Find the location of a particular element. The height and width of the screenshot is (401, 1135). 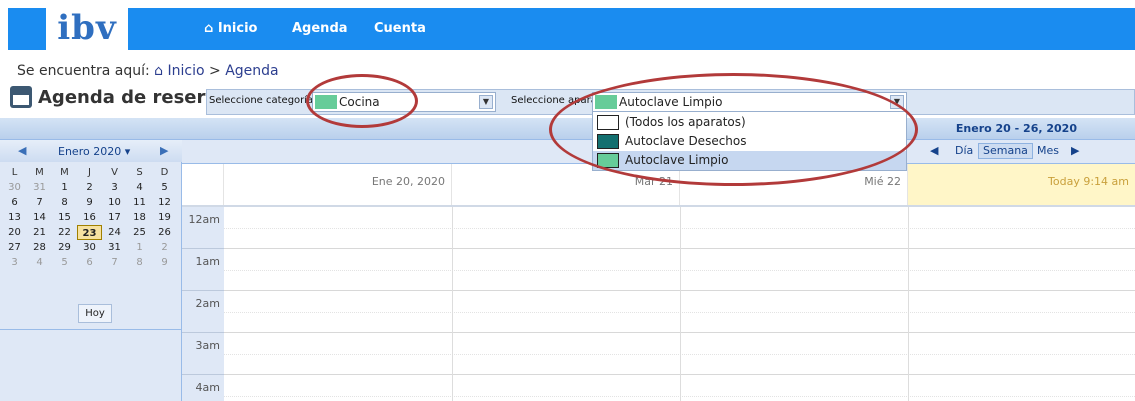

view-month-button: Mes is located at coordinates (1048, 151).